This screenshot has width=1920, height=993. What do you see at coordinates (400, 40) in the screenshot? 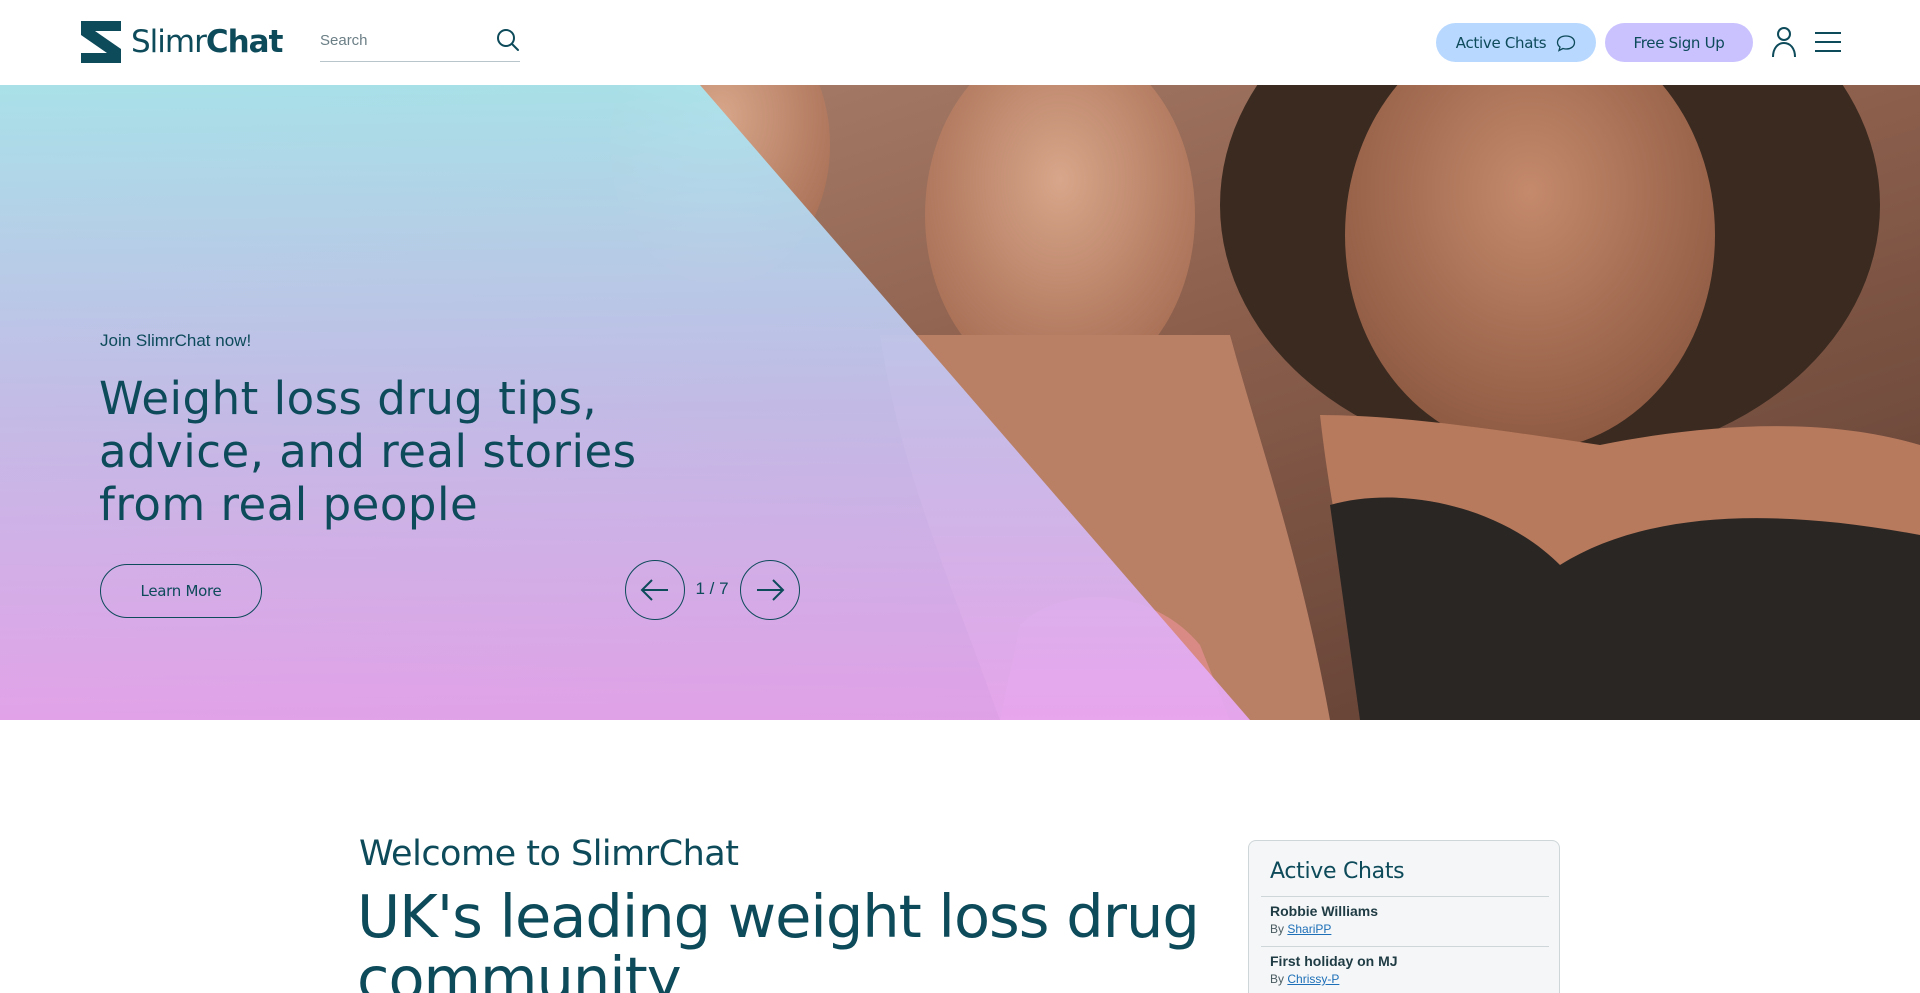
I see `search-input` at bounding box center [400, 40].